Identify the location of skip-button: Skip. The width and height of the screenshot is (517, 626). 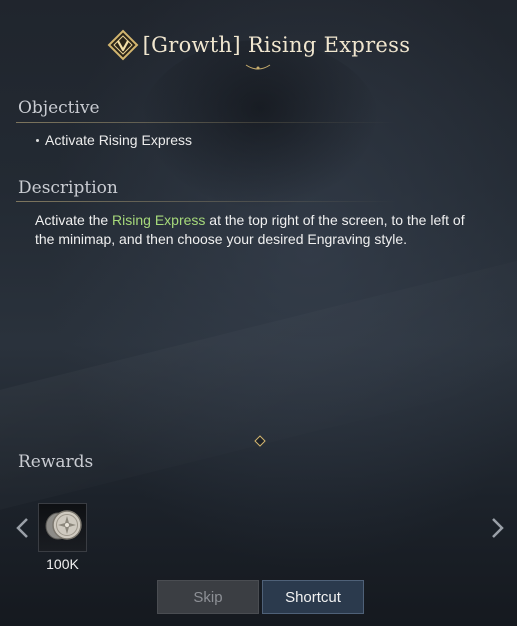
(208, 597).